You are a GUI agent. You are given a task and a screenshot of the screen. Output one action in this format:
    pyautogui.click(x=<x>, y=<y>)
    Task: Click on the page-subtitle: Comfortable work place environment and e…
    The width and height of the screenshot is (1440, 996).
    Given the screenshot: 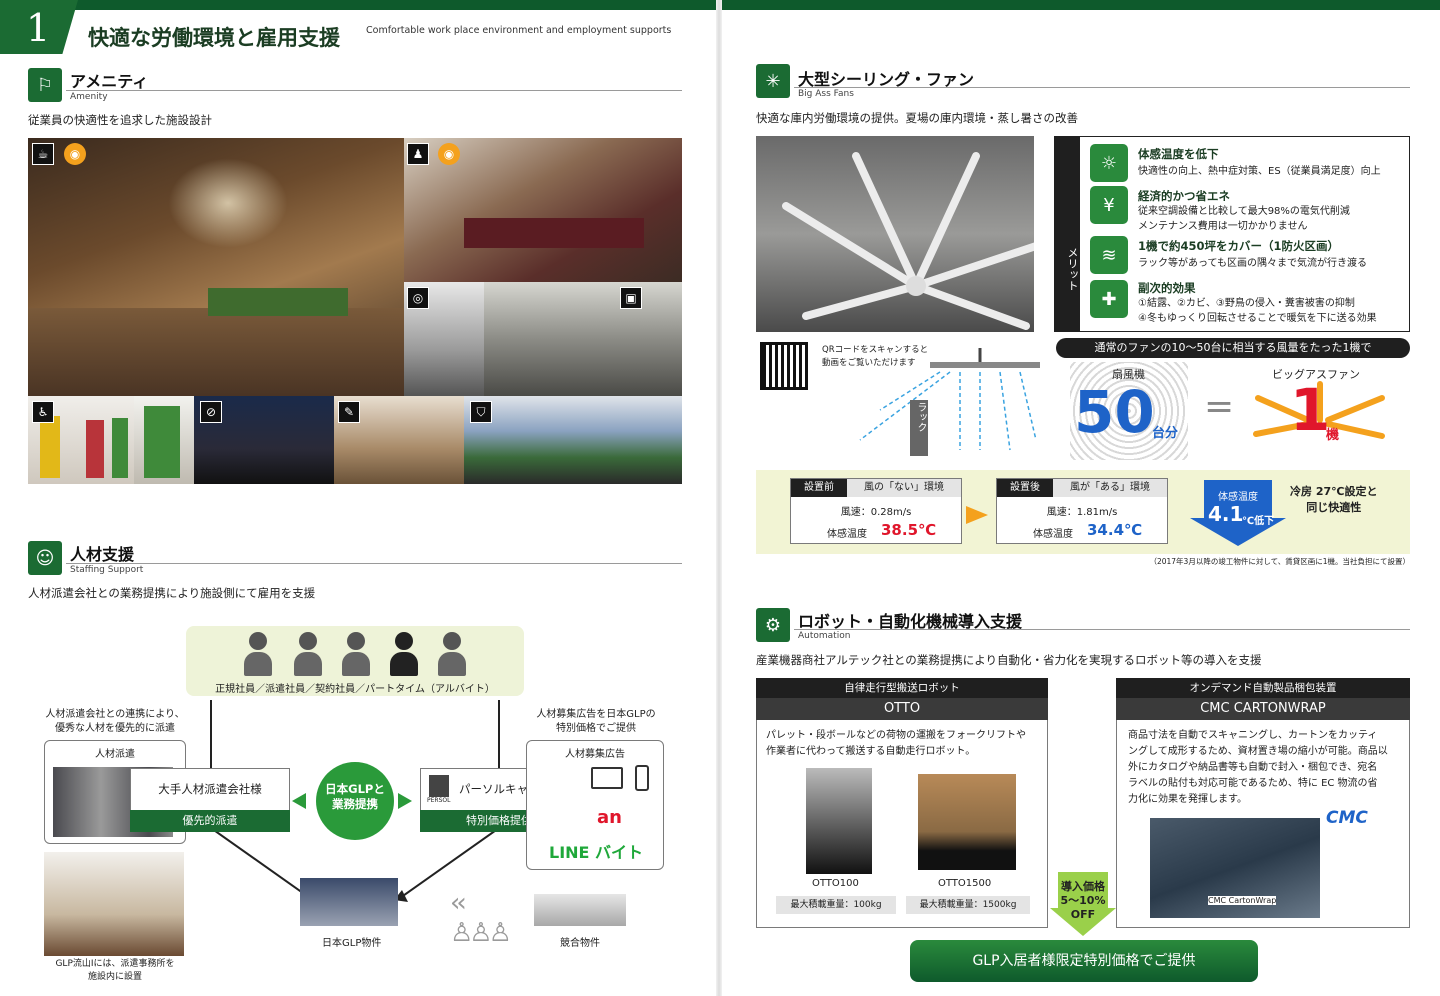 What is the action you would take?
    pyautogui.click(x=519, y=30)
    